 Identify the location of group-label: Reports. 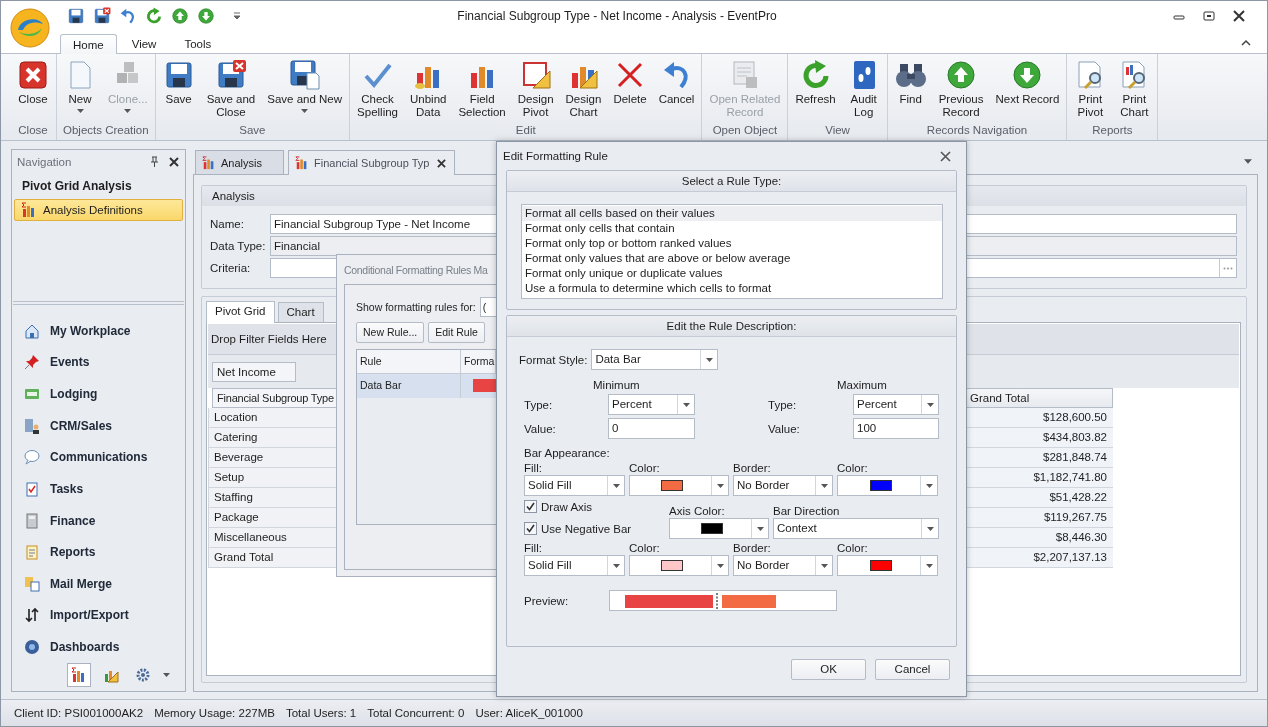
(1112, 131).